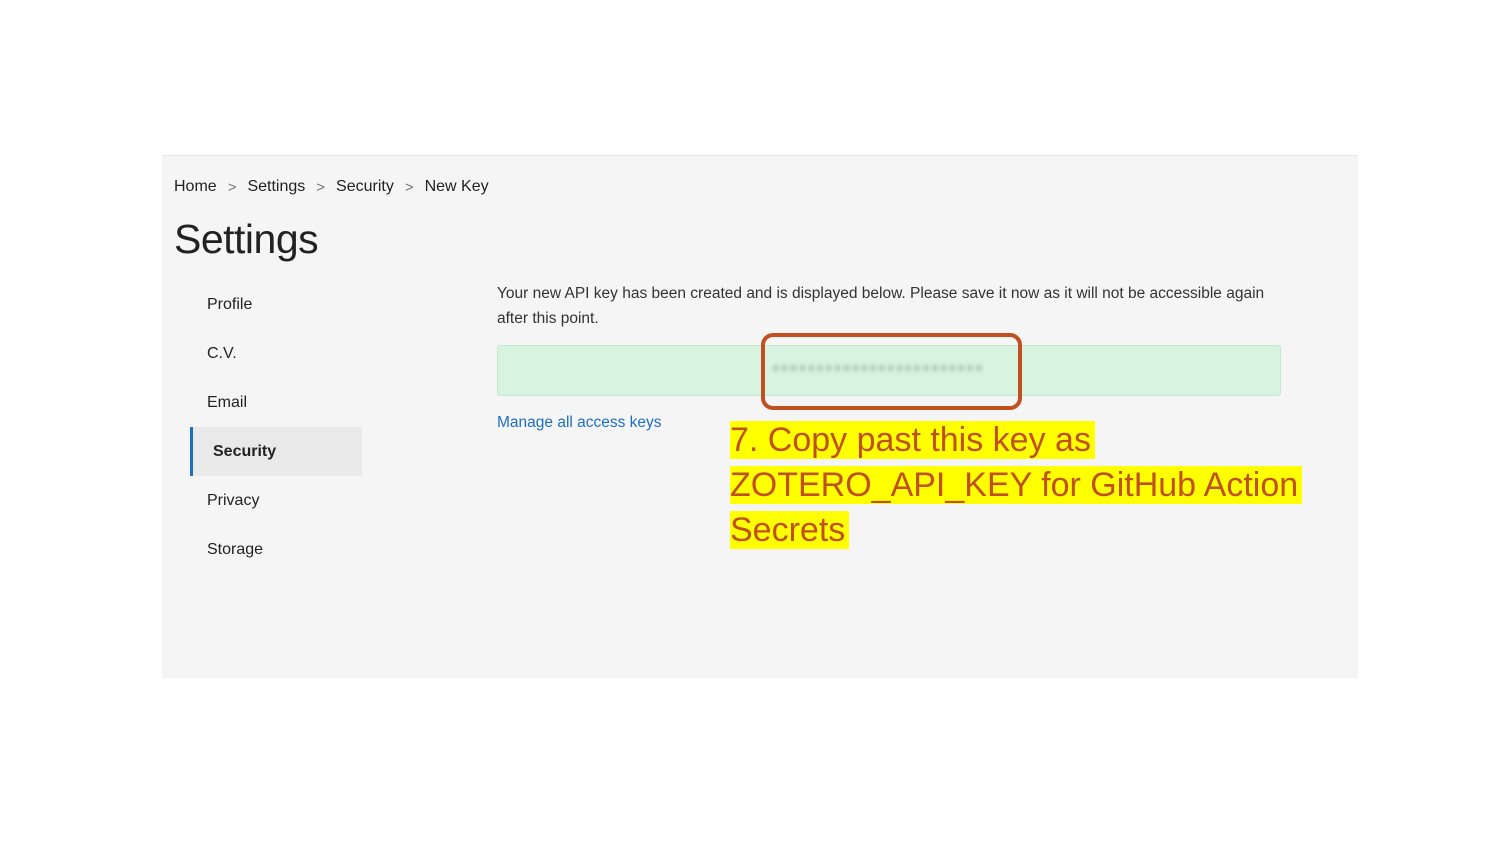 The height and width of the screenshot is (844, 1500). What do you see at coordinates (222, 353) in the screenshot?
I see `sidebar-item-label: C.V.` at bounding box center [222, 353].